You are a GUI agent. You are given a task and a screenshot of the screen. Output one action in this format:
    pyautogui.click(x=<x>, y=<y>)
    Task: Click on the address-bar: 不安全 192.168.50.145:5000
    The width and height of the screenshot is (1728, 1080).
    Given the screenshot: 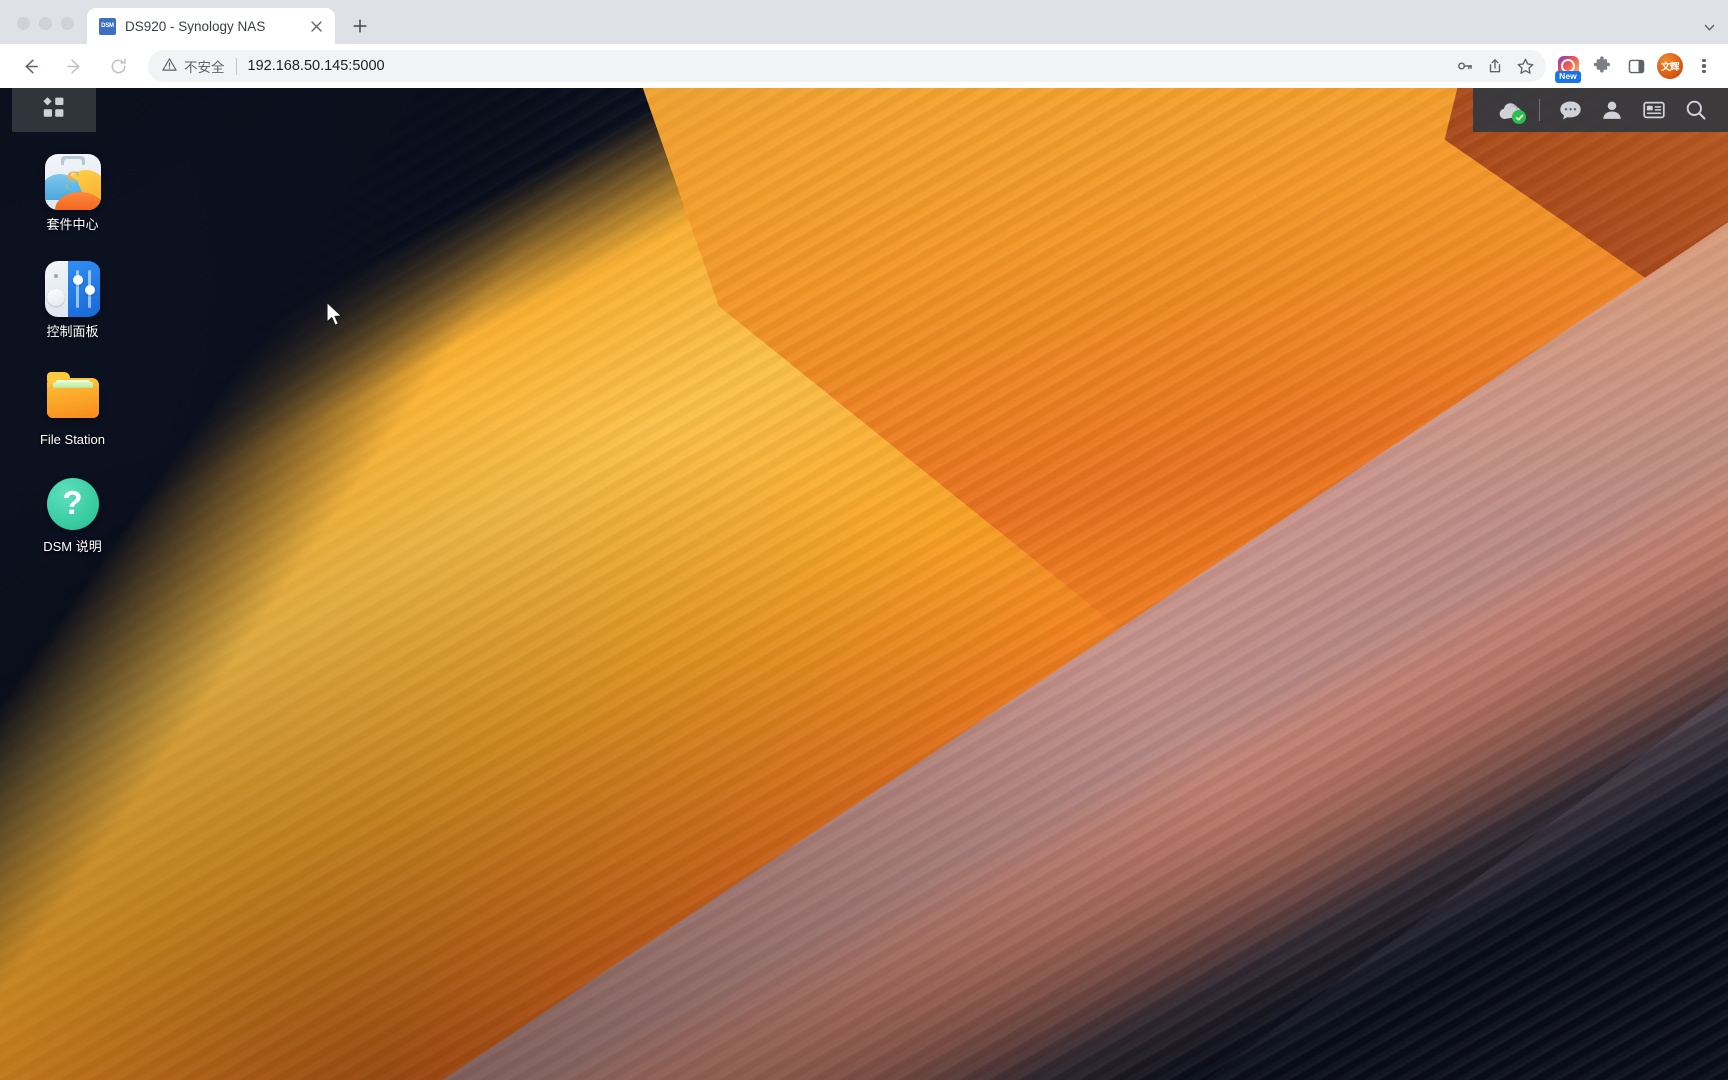 What is the action you would take?
    pyautogui.click(x=847, y=66)
    